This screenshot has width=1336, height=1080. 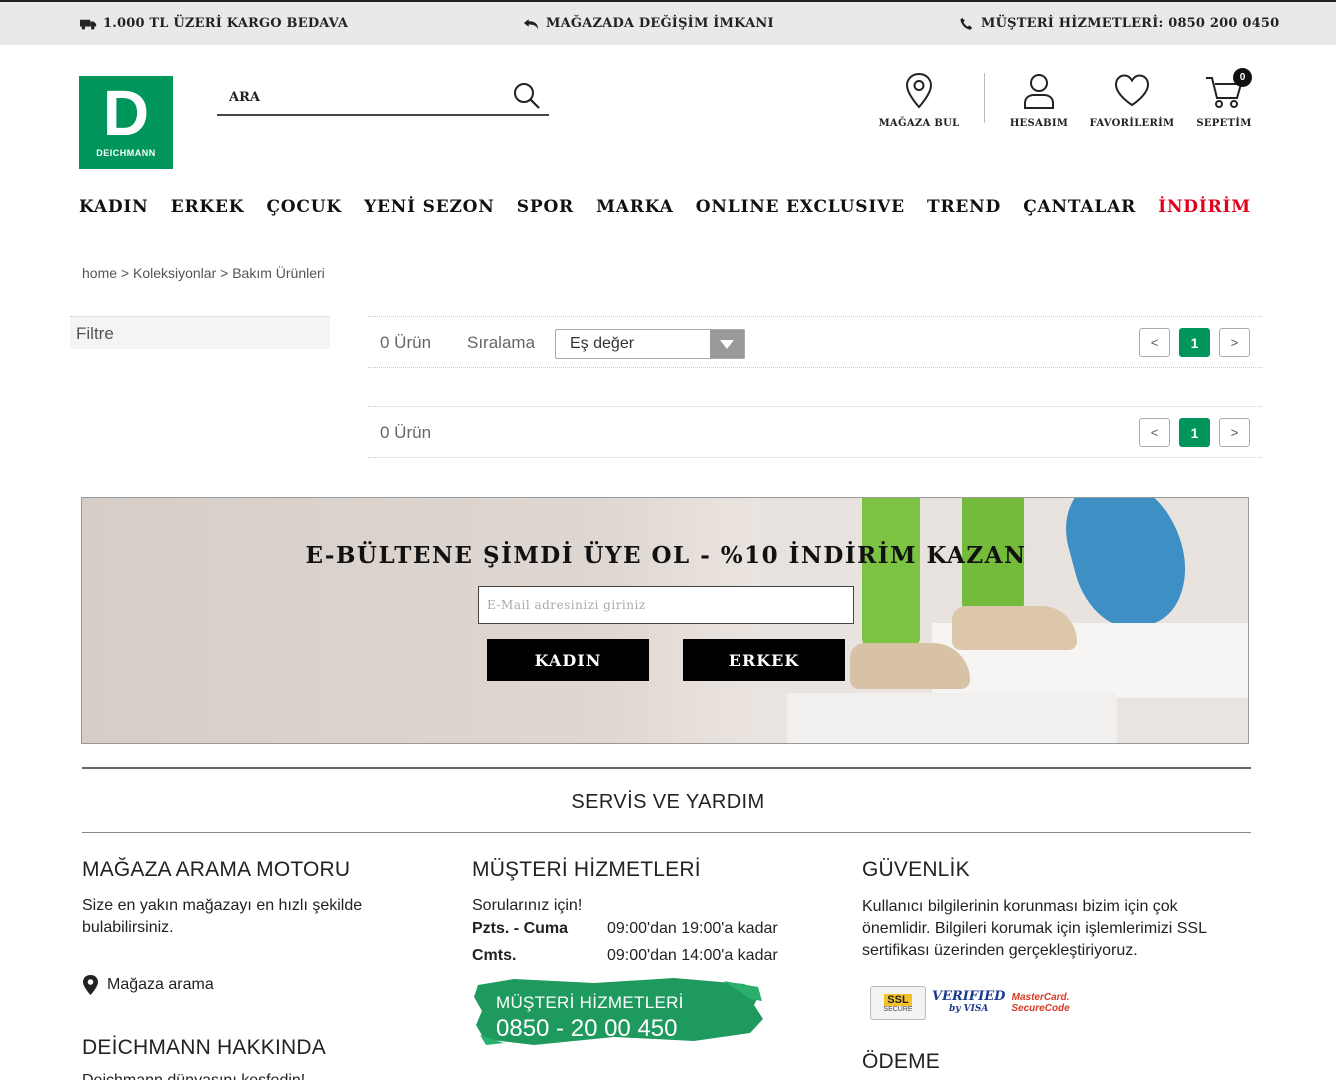 What do you see at coordinates (114, 210) in the screenshot?
I see `nav-item-women: KADIN` at bounding box center [114, 210].